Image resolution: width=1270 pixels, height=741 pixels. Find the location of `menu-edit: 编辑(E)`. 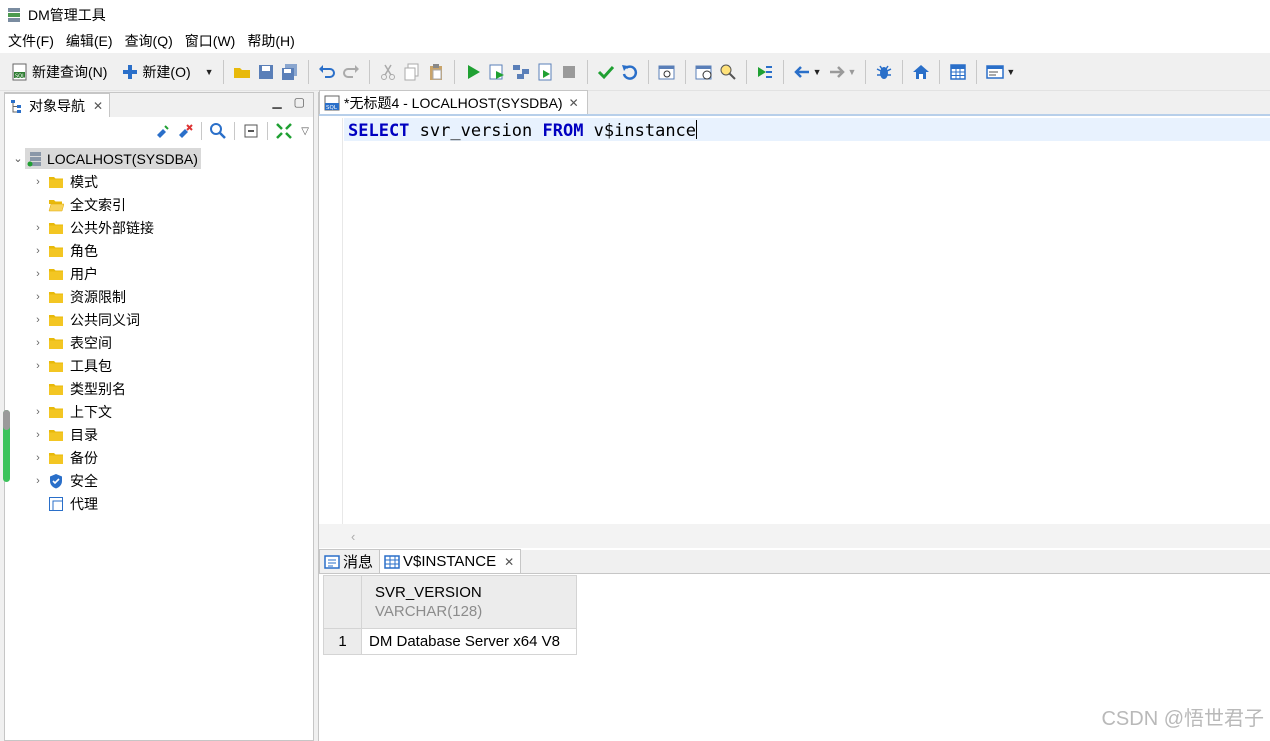

menu-edit: 编辑(E) is located at coordinates (89, 41).